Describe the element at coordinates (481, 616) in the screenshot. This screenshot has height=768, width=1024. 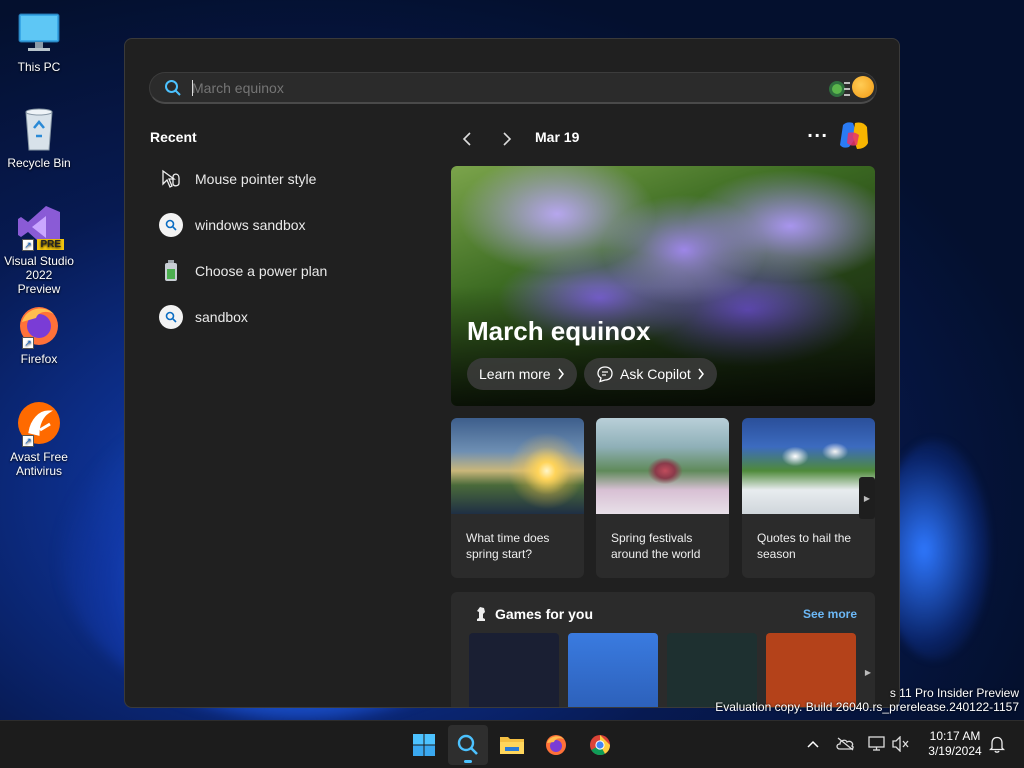
I see `chess-knight-icon` at that location.